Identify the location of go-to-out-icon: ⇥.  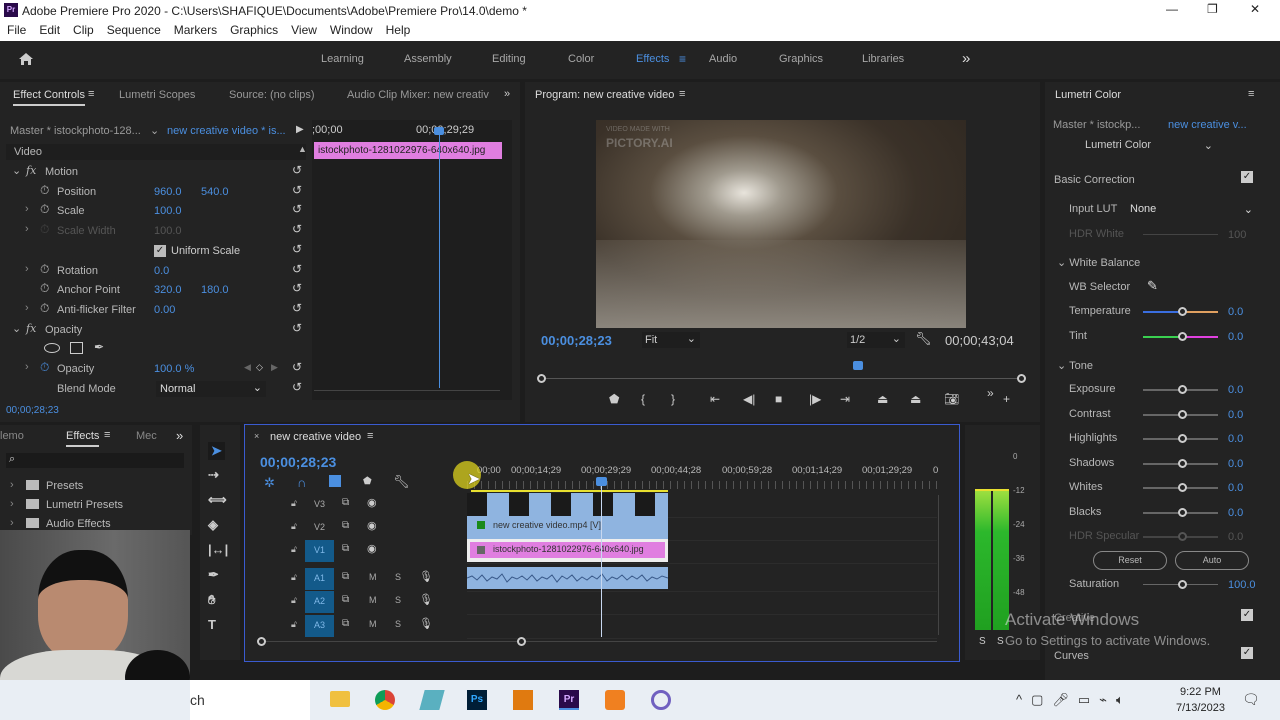
(845, 399).